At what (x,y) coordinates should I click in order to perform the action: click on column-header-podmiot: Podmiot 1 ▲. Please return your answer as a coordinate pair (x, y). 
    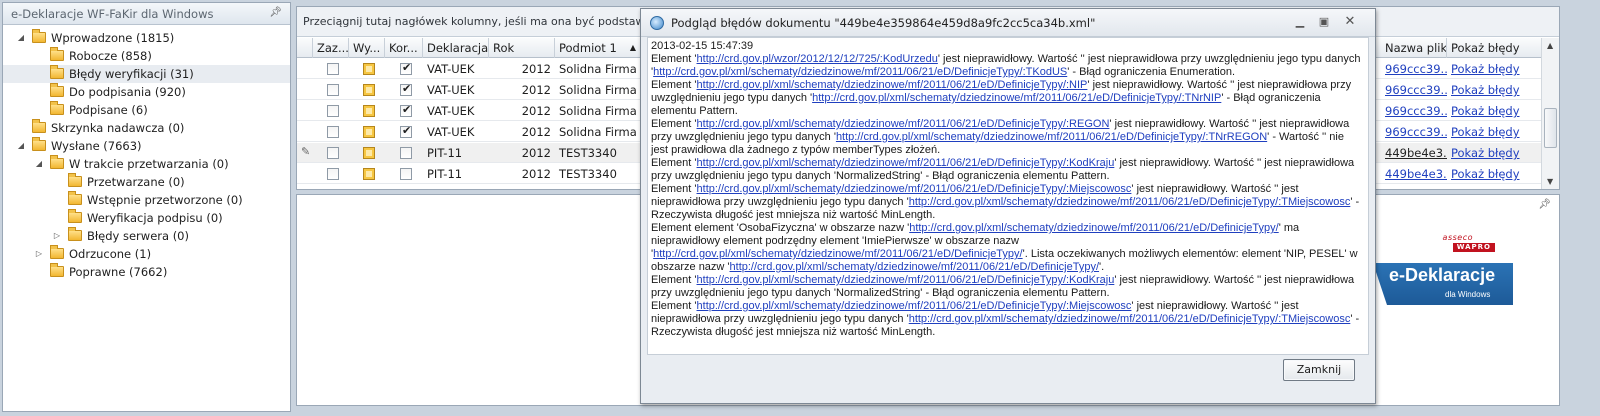
    Looking at the image, I should click on (598, 48).